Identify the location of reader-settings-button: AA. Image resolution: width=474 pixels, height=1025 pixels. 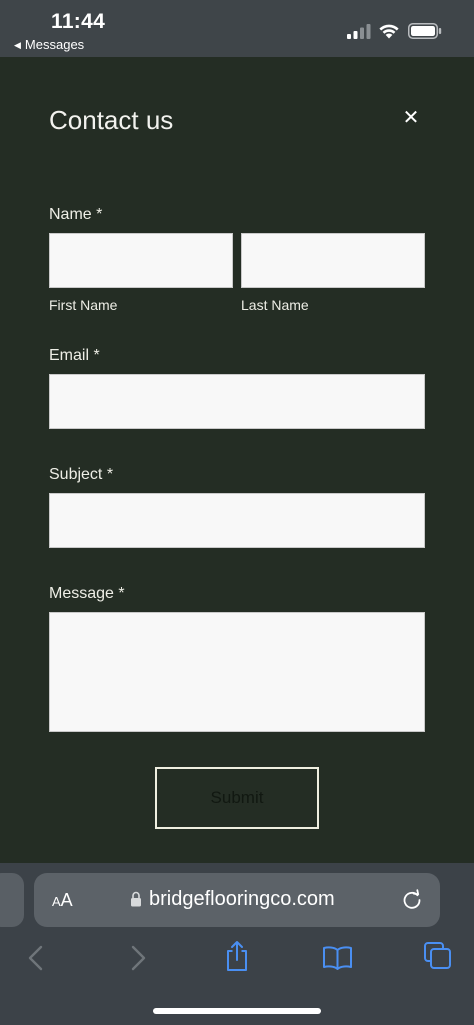
(62, 900).